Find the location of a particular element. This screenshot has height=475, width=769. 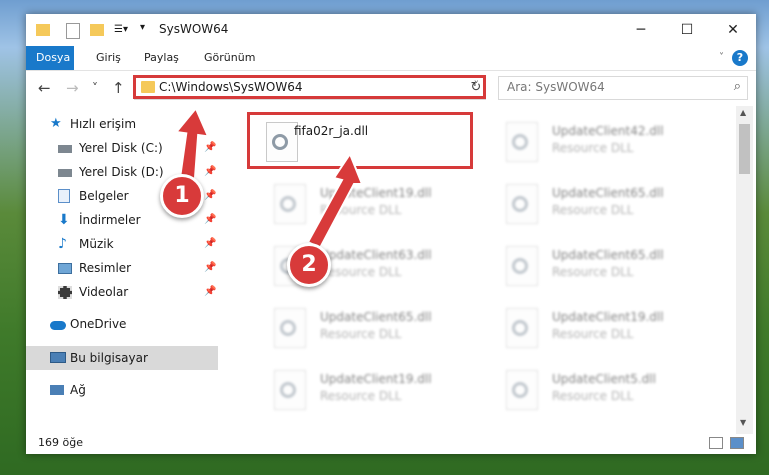

sidebar-item-label: Videolar is located at coordinates (104, 292).